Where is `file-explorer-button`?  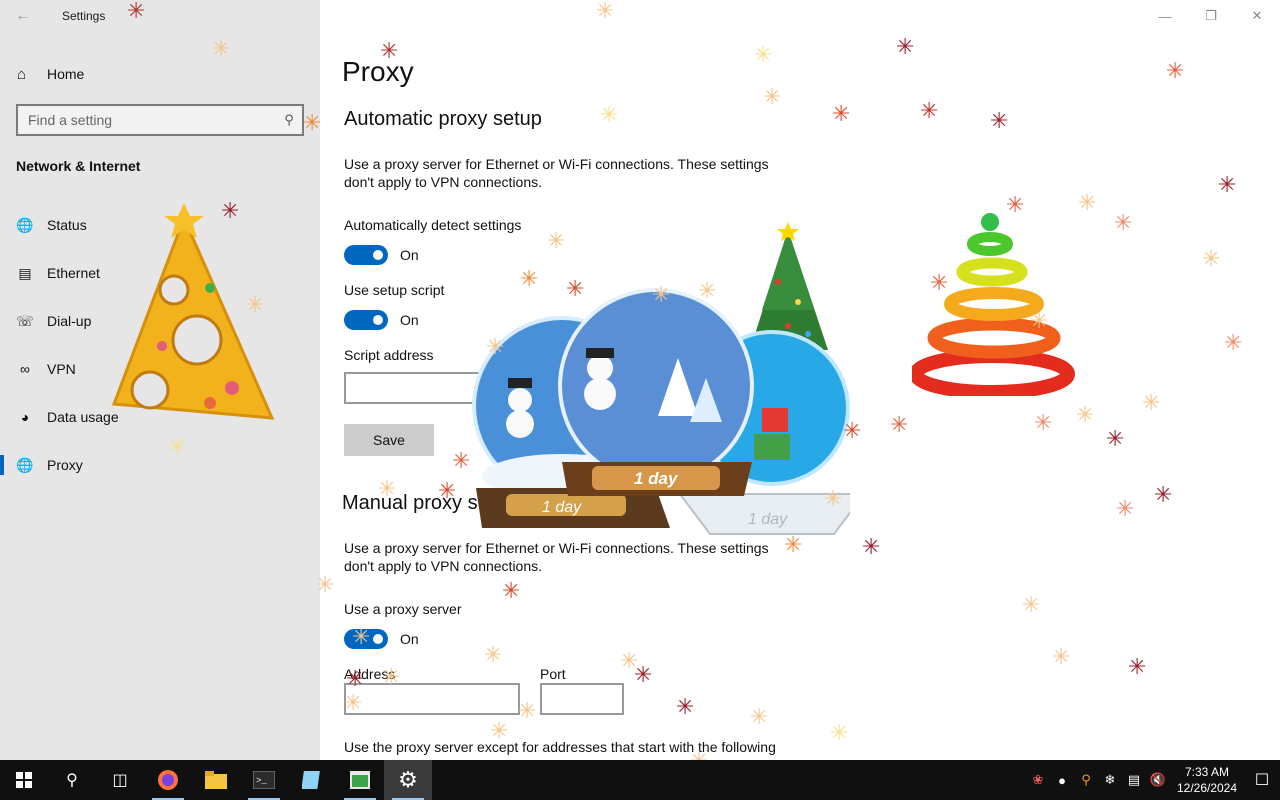 file-explorer-button is located at coordinates (216, 780).